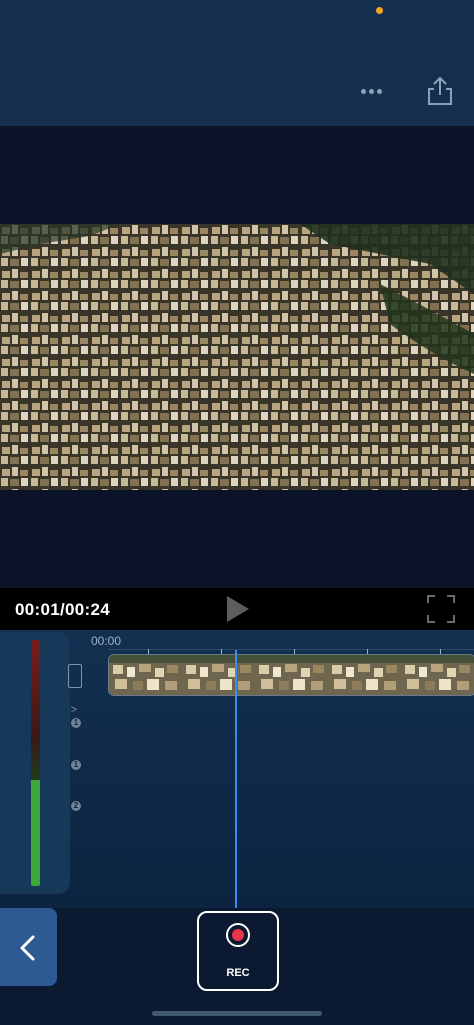 The height and width of the screenshot is (1025, 474). Describe the element at coordinates (441, 609) in the screenshot. I see `fullscreen-icon` at that location.